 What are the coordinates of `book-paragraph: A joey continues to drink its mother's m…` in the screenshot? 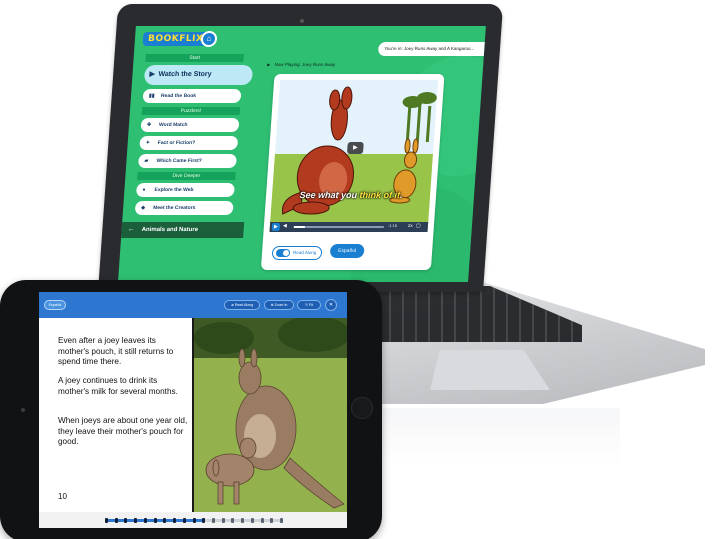 It's located at (118, 386).